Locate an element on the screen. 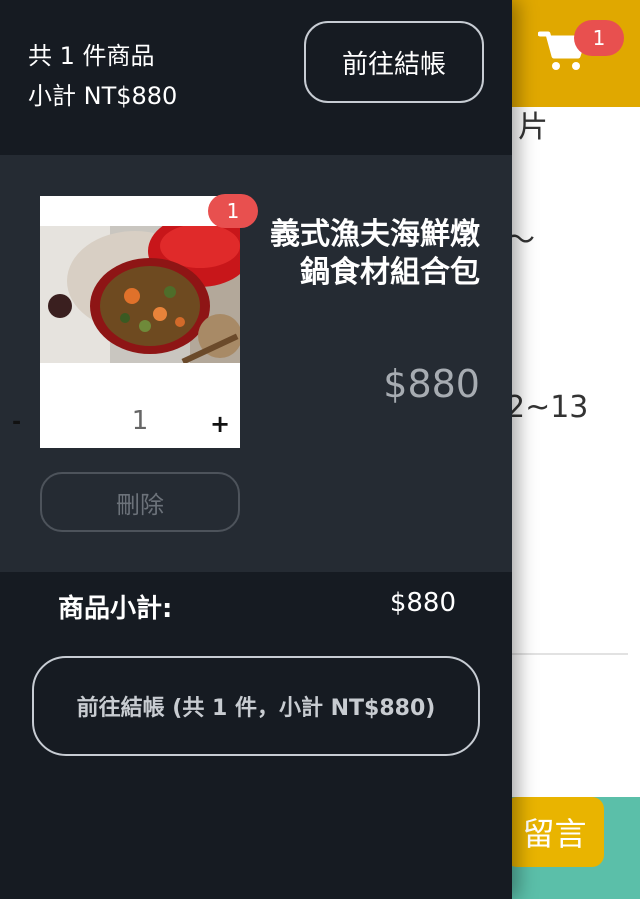  divider is located at coordinates (570, 654).